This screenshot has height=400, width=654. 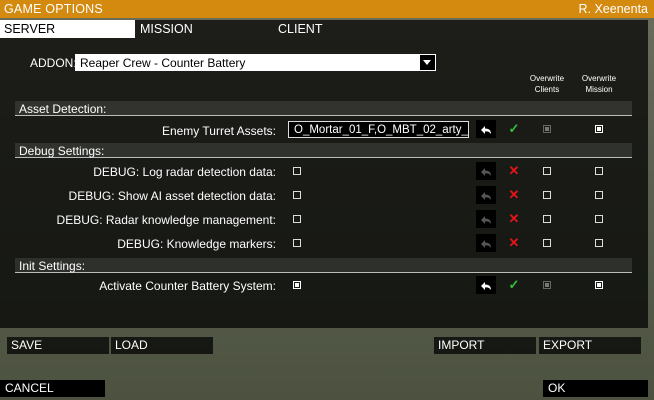 What do you see at coordinates (200, 29) in the screenshot?
I see `tab-mission: MISSION` at bounding box center [200, 29].